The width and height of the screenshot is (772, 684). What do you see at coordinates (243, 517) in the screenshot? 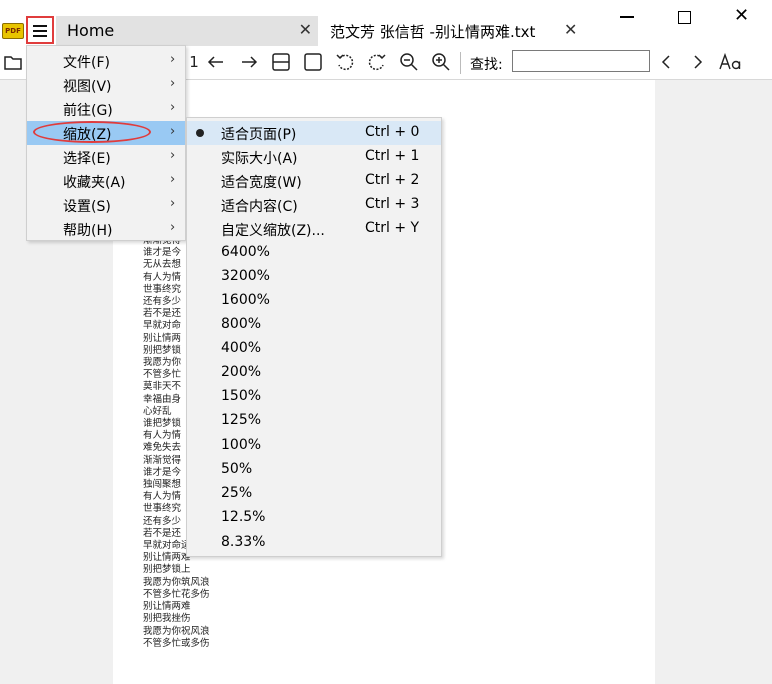
I see `zoom-item-label: 12.5%` at bounding box center [243, 517].